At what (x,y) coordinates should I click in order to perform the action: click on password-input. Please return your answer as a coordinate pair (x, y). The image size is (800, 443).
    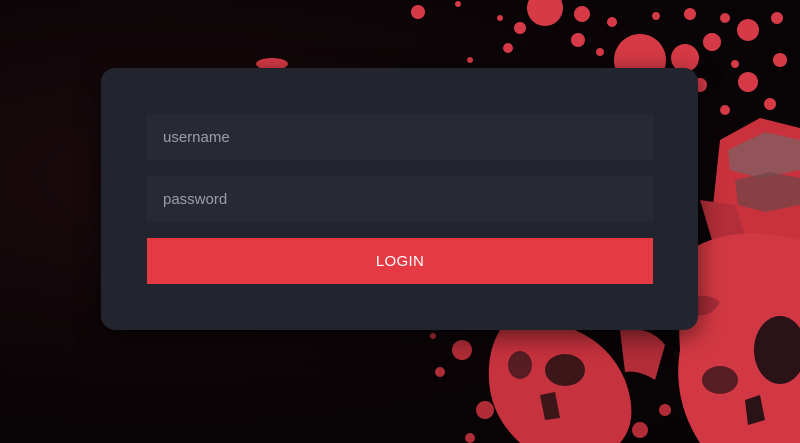
    Looking at the image, I should click on (400, 199).